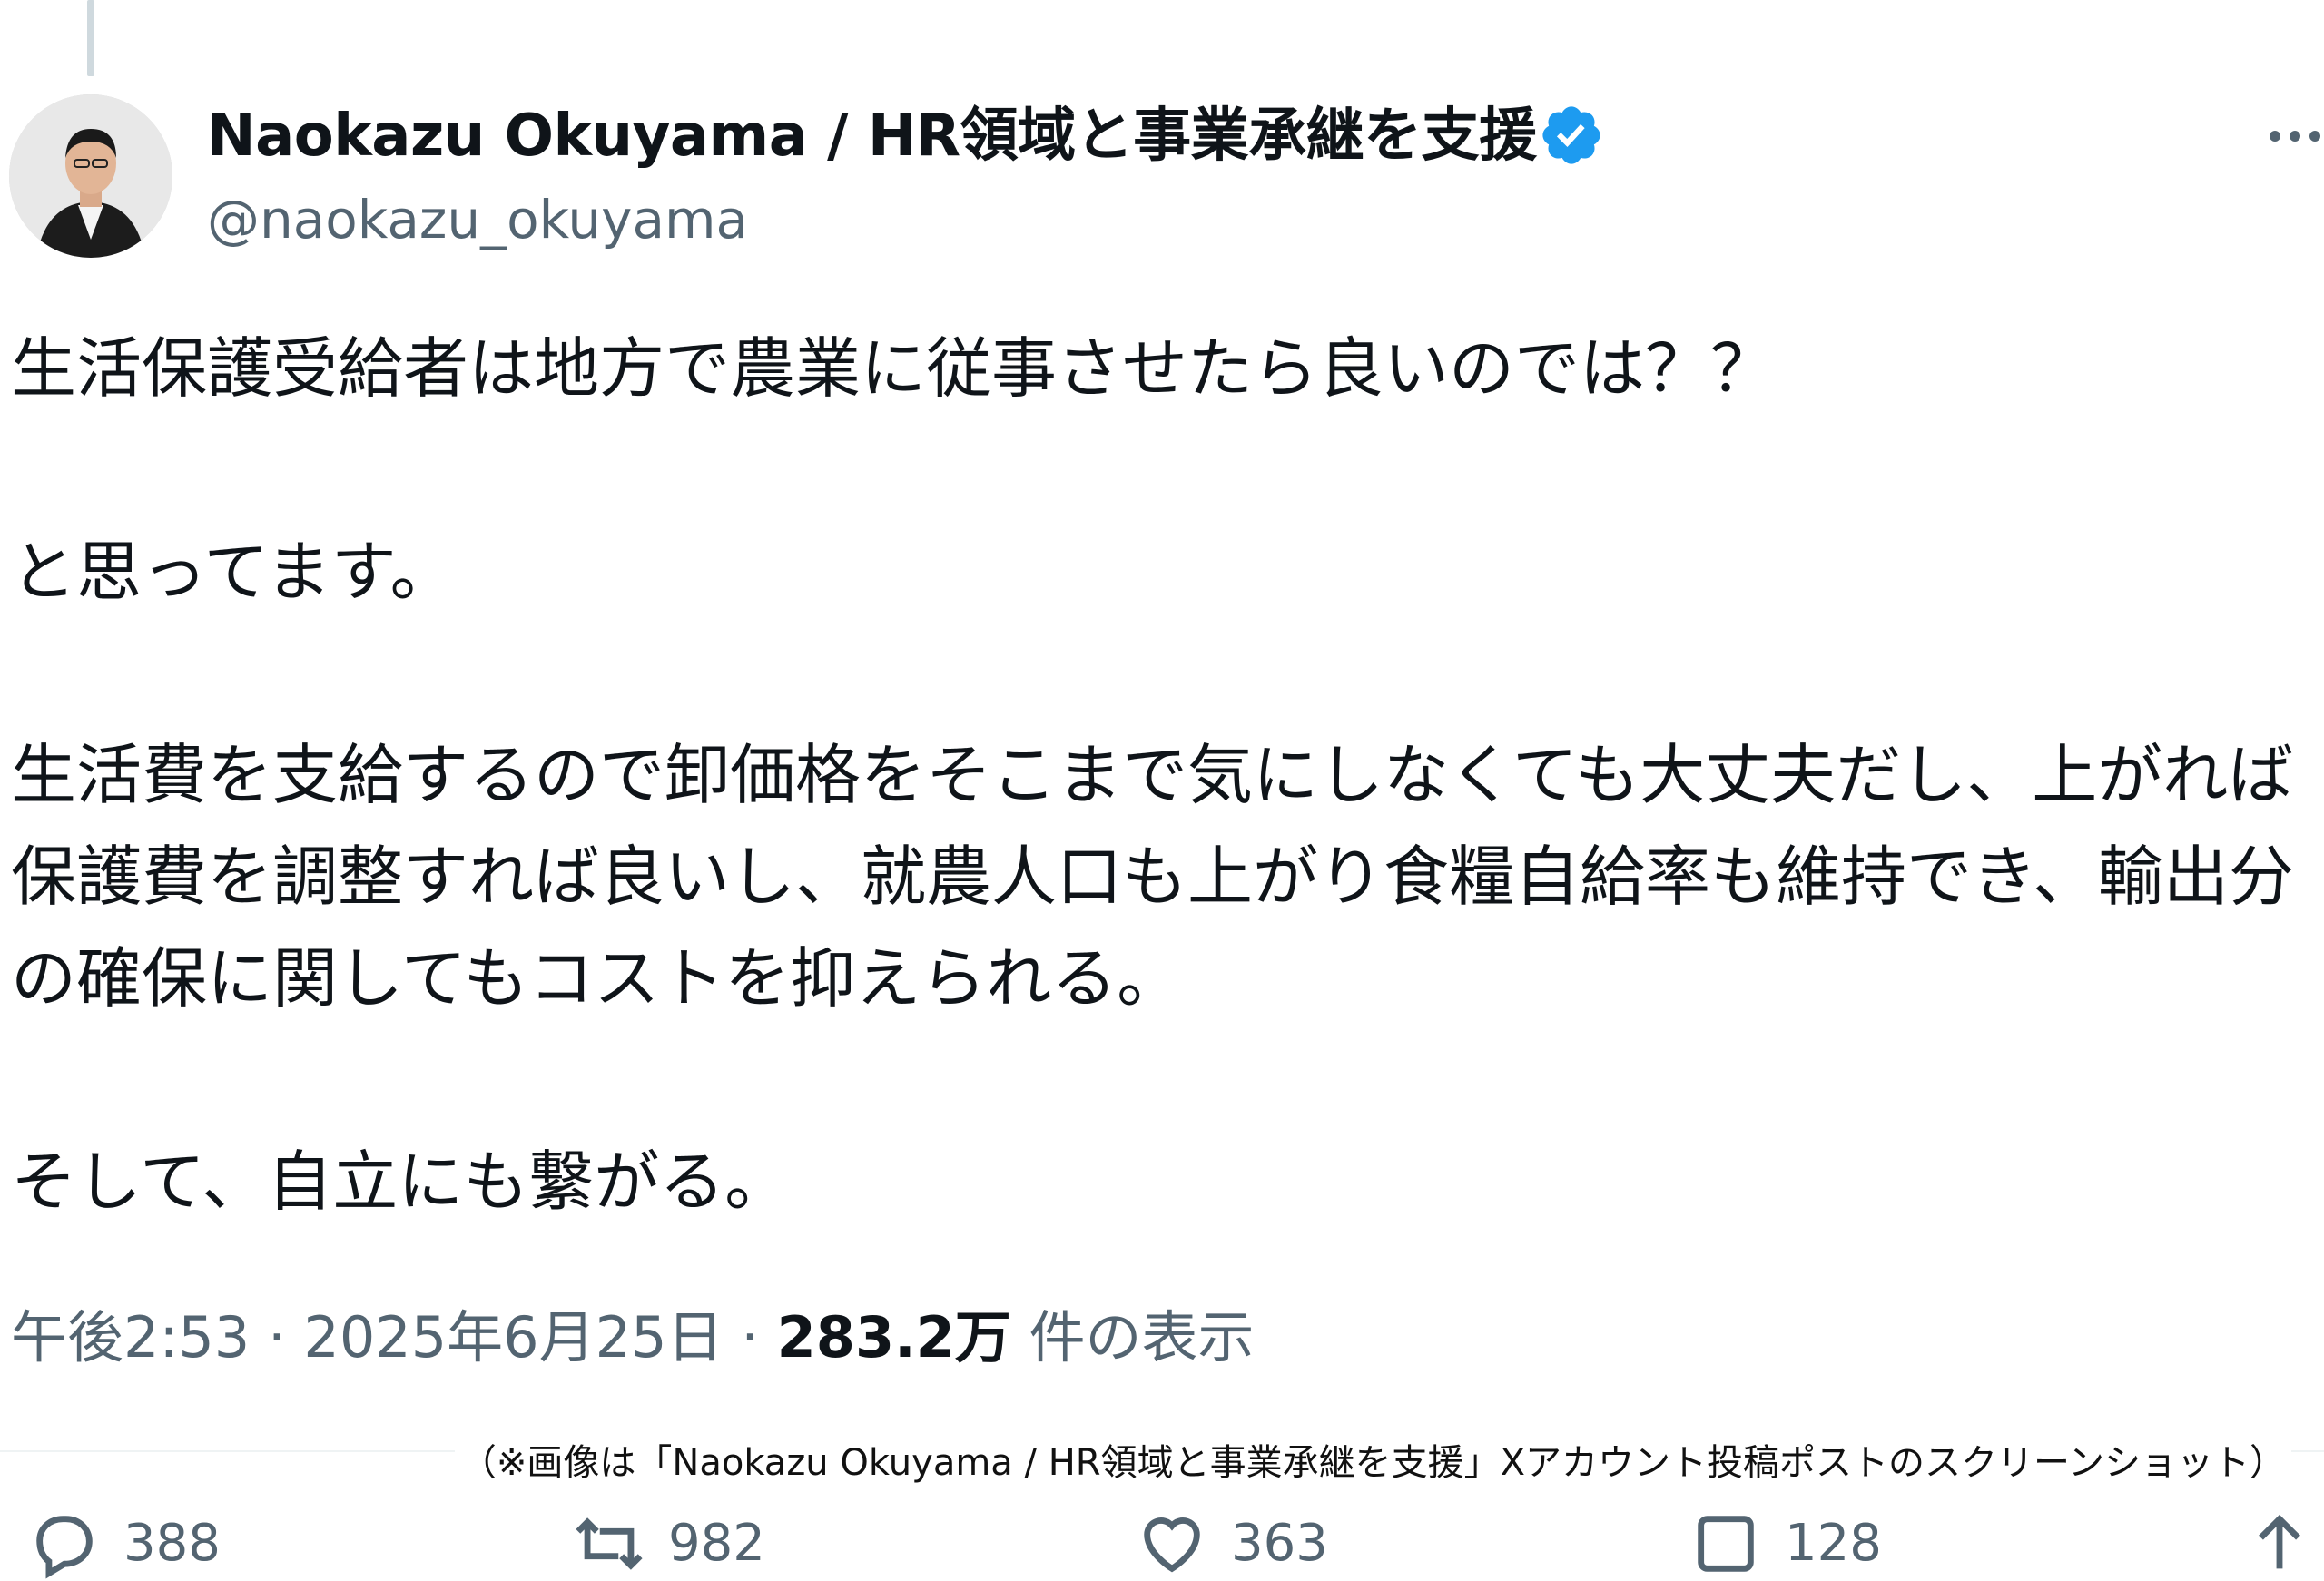 The width and height of the screenshot is (2324, 1581). Describe the element at coordinates (1279, 1543) in the screenshot. I see `like-count: 363` at that location.